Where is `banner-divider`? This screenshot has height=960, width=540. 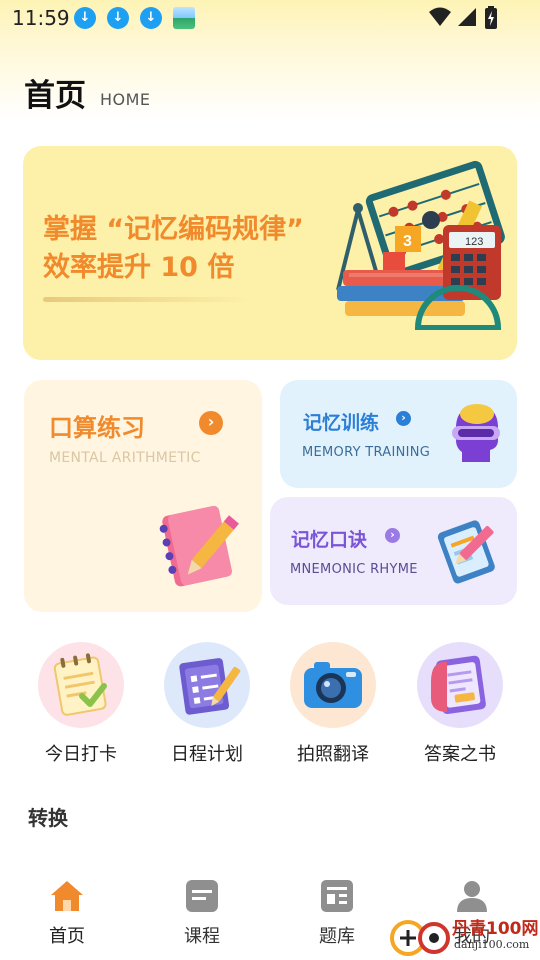
banner-divider is located at coordinates (145, 299).